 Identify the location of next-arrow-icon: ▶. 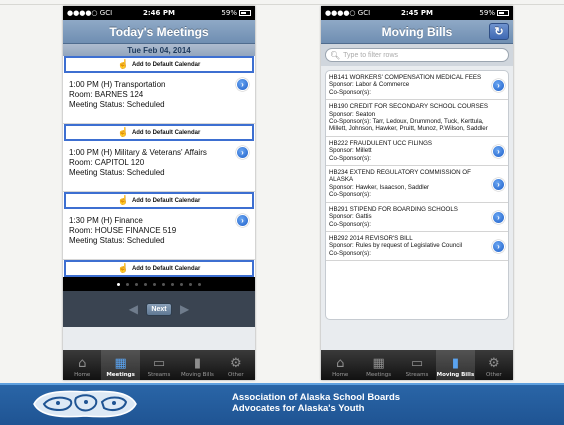
(184, 309).